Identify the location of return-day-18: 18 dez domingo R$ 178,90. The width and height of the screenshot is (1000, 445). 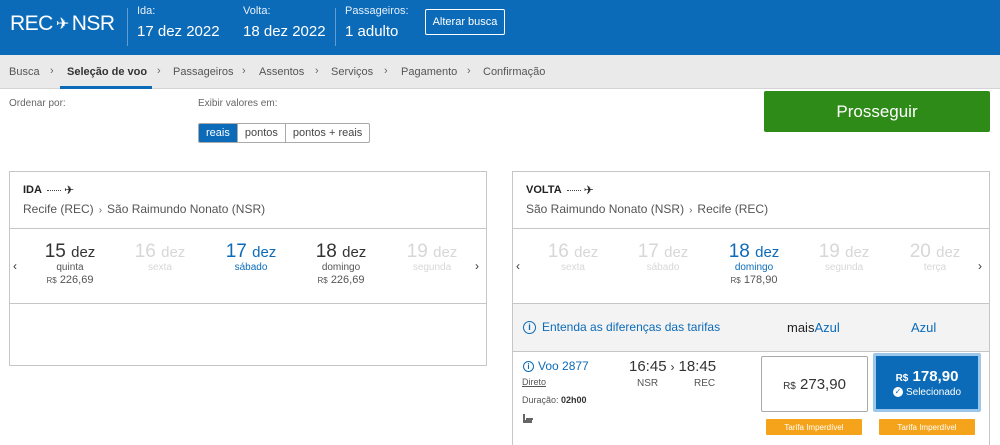
(754, 263).